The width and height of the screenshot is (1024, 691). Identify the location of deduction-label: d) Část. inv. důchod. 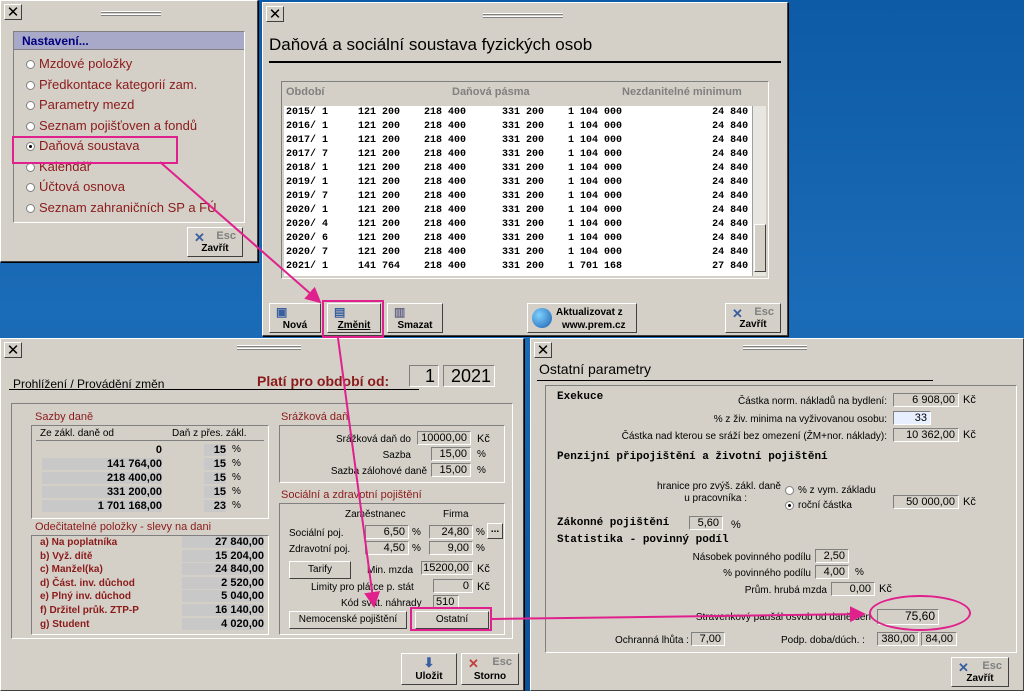
(87, 583).